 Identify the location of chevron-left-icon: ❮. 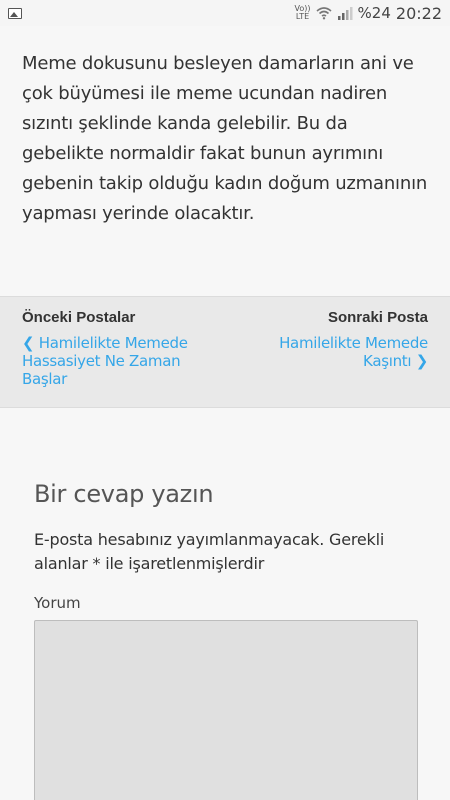
(28, 343).